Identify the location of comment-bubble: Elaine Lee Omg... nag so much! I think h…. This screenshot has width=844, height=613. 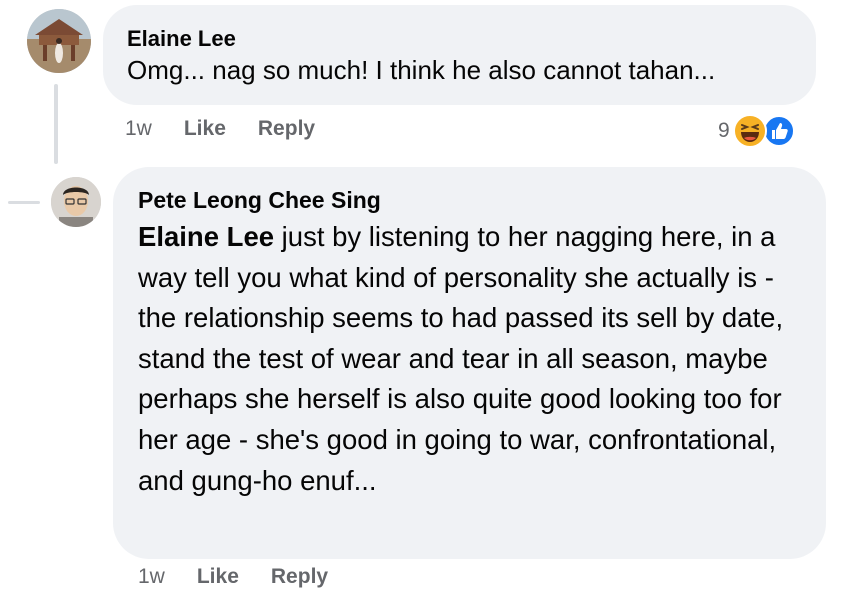
(459, 55).